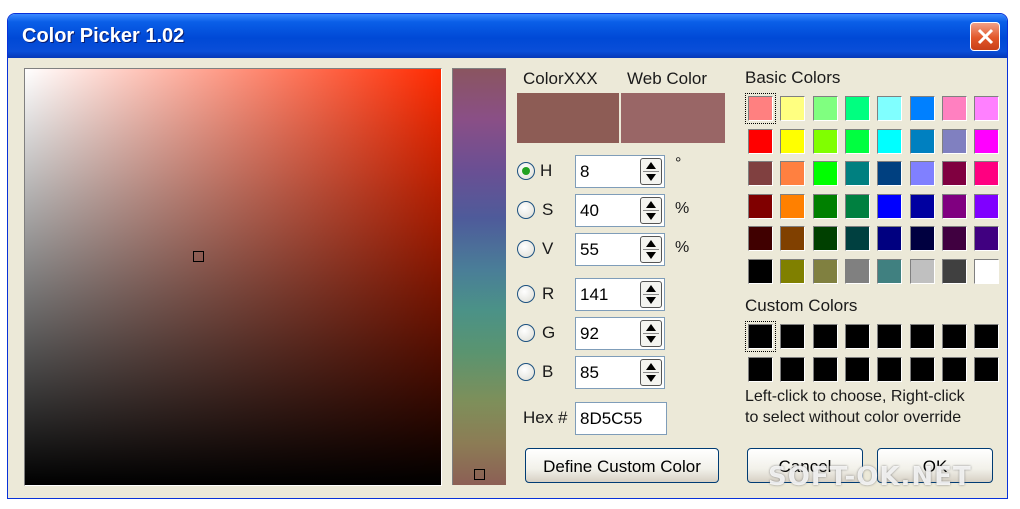 The width and height of the screenshot is (1020, 509). Describe the element at coordinates (853, 417) in the screenshot. I see `hint-line-2: to select without color override` at that location.